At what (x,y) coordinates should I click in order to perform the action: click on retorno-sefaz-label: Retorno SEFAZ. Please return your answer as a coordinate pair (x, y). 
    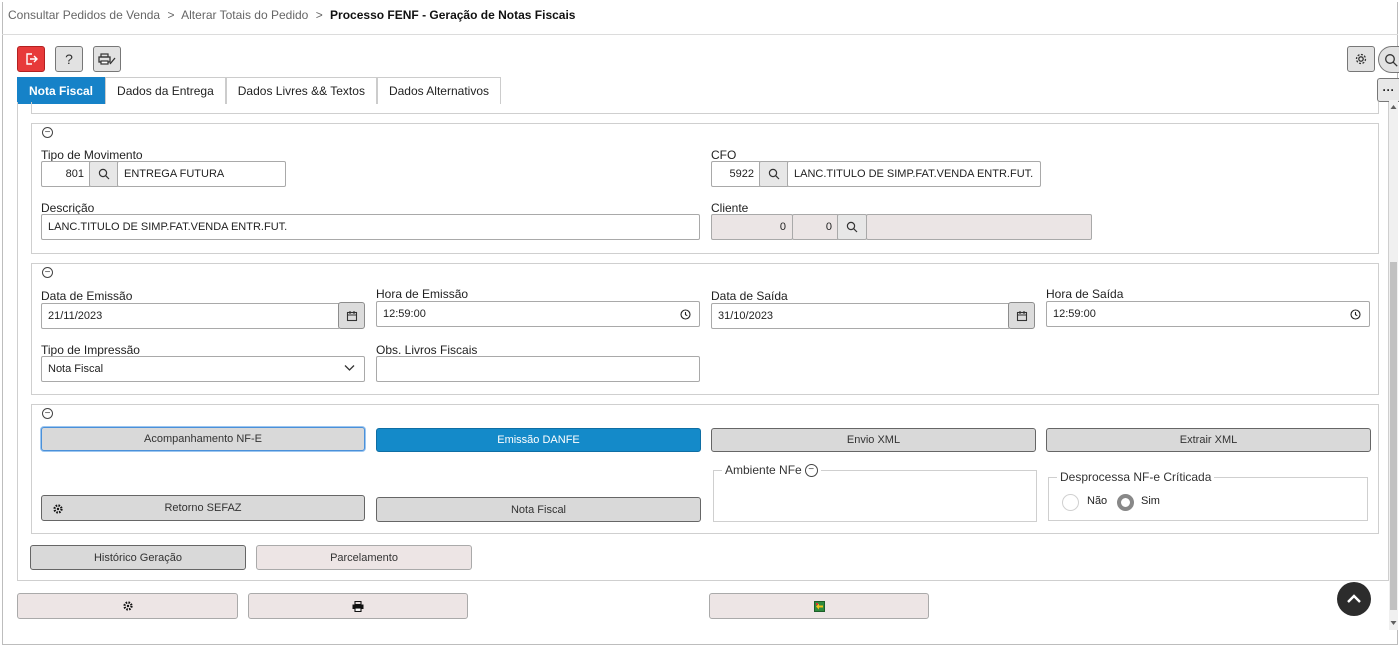
    Looking at the image, I should click on (203, 508).